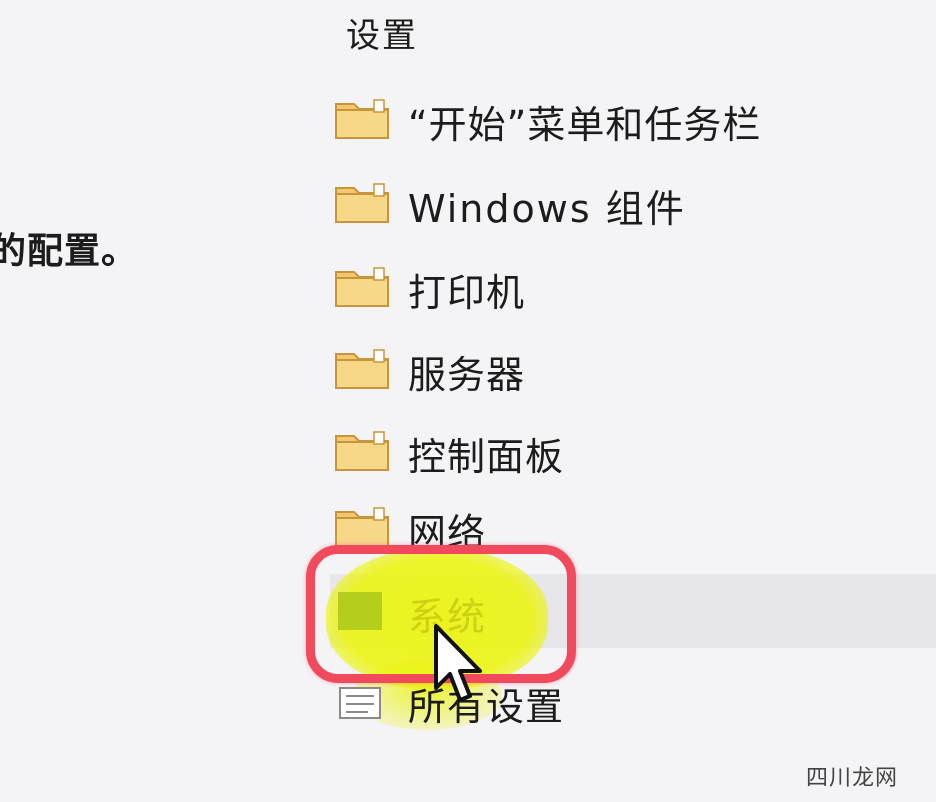 This screenshot has height=802, width=936. I want to click on tree-item-label: 服务器, so click(467, 375).